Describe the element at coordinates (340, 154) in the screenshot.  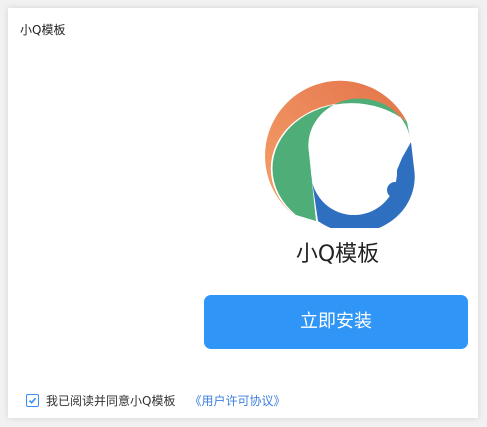
I see `app-logo-icon` at that location.